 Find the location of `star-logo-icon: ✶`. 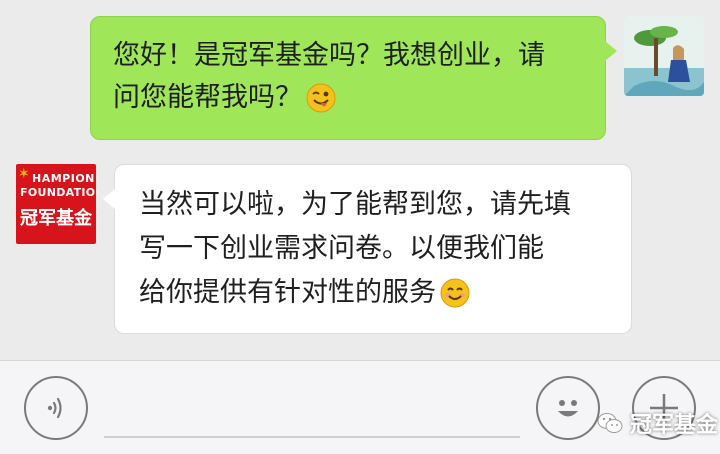

star-logo-icon: ✶ is located at coordinates (24, 174).